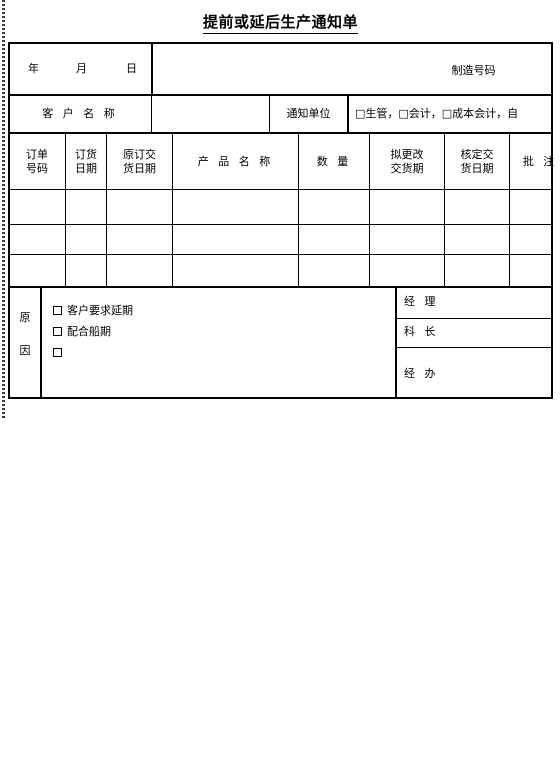 The image size is (560, 768). What do you see at coordinates (308, 113) in the screenshot?
I see `notify-unit-label: 通知单位` at bounding box center [308, 113].